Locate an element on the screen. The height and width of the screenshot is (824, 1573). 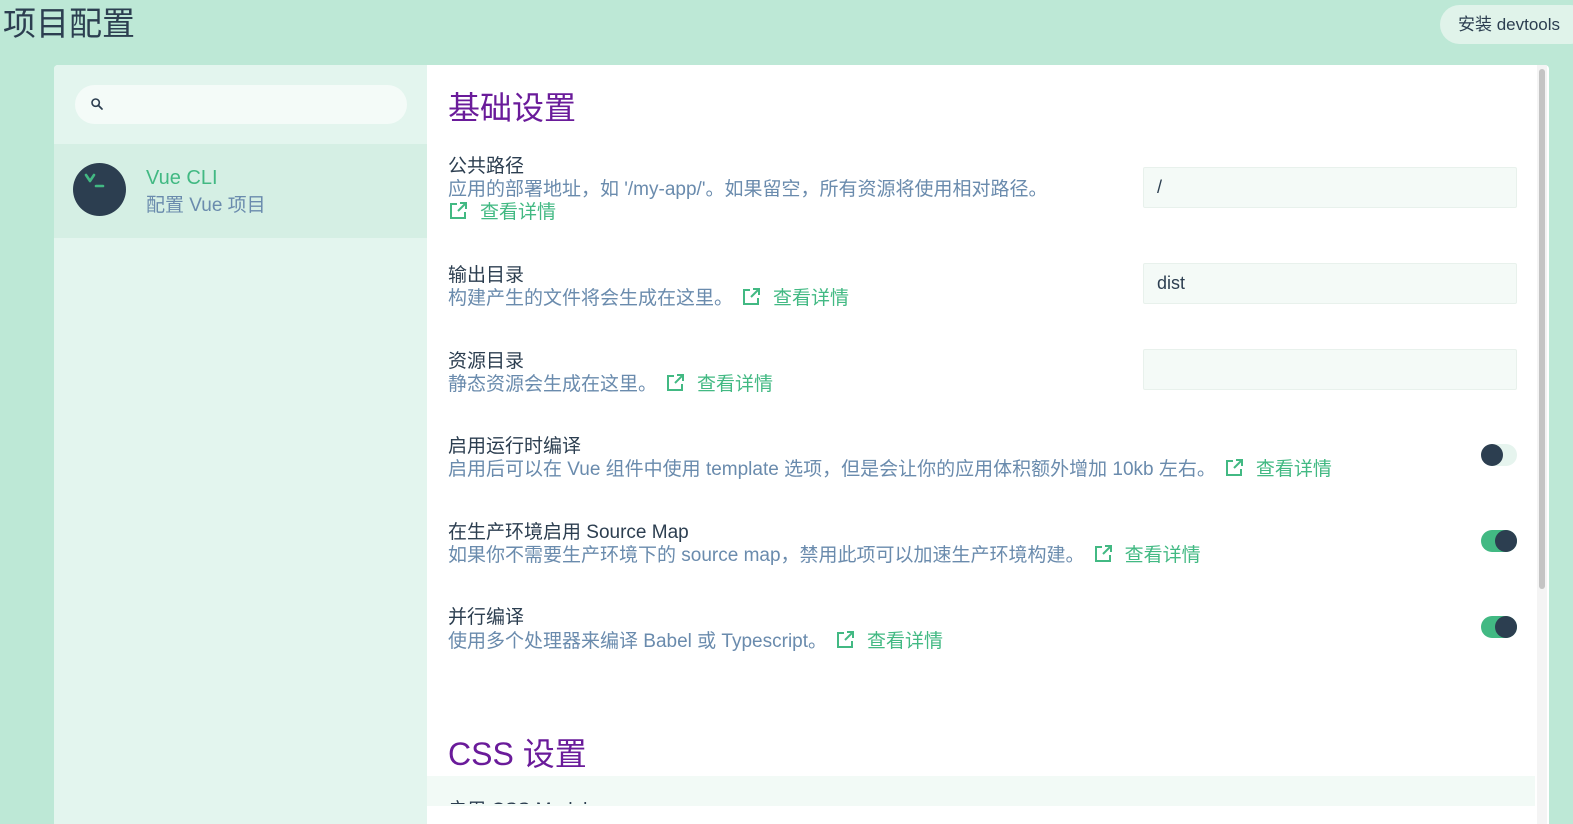
install-devtools-button: 安装 devtools is located at coordinates (1506, 24).